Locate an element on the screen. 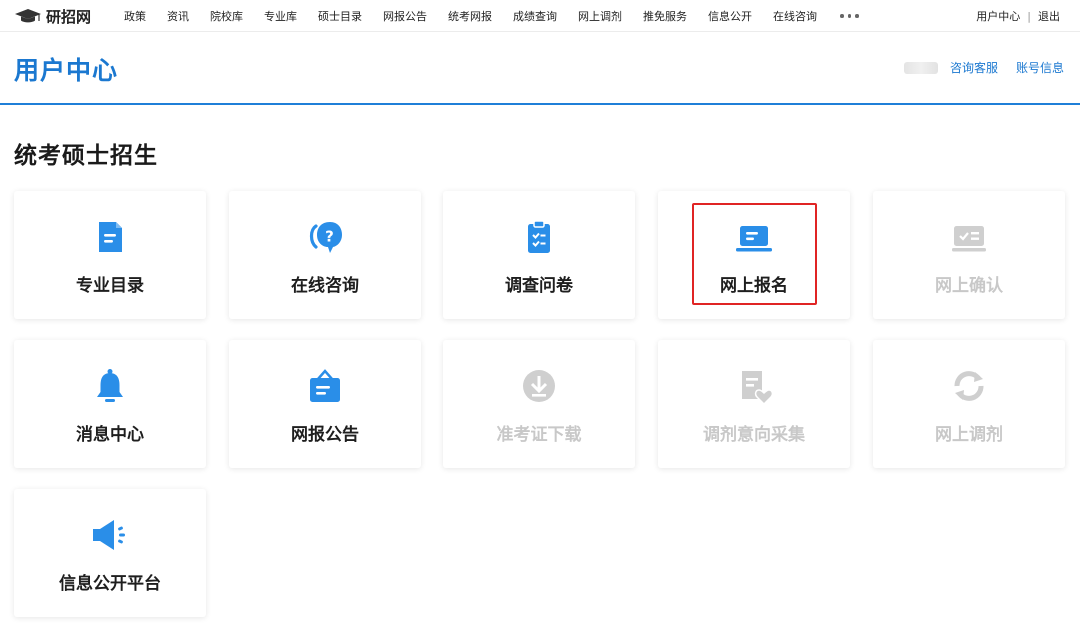 Image resolution: width=1080 pixels, height=640 pixels. graduation-cap-icon is located at coordinates (28, 16).